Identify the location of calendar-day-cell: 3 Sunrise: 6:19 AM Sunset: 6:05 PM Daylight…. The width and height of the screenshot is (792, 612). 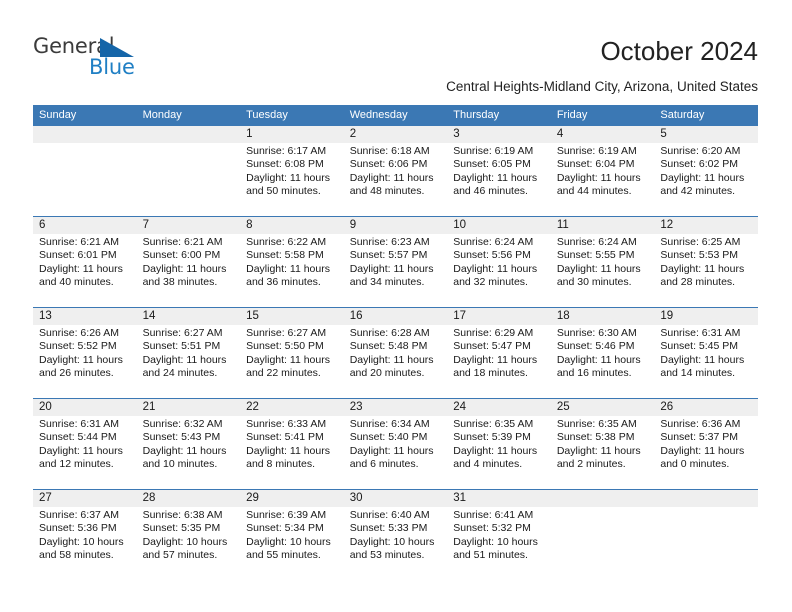
(499, 171).